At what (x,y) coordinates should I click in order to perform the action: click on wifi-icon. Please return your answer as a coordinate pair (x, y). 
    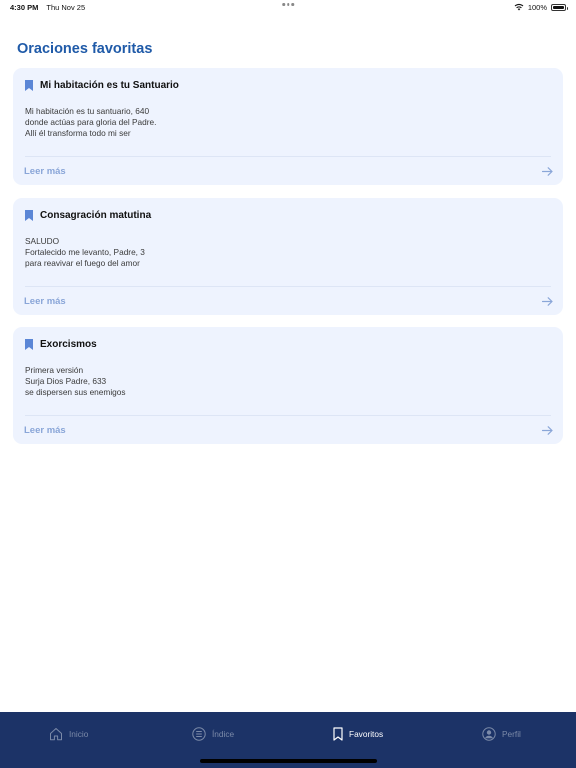
    Looking at the image, I should click on (519, 7).